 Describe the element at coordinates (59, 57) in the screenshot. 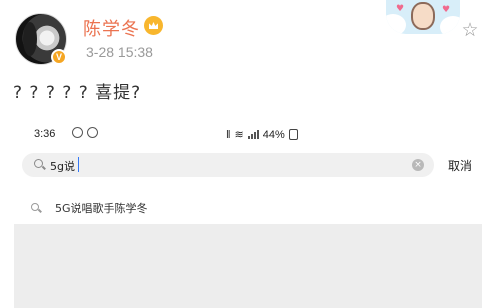

I see `verified-badge-icon: V` at that location.